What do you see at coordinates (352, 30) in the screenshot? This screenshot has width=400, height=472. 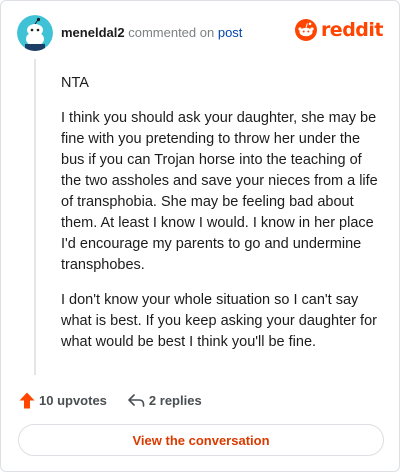 I see `brand-wordmark: reddit` at bounding box center [352, 30].